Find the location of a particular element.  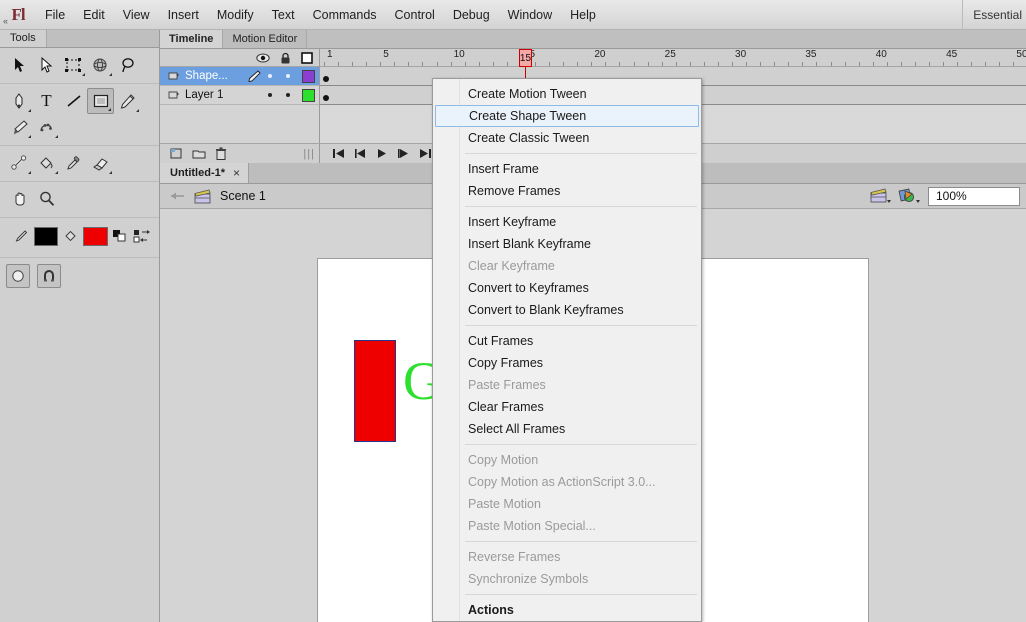

menu-help: Help is located at coordinates (583, 15).